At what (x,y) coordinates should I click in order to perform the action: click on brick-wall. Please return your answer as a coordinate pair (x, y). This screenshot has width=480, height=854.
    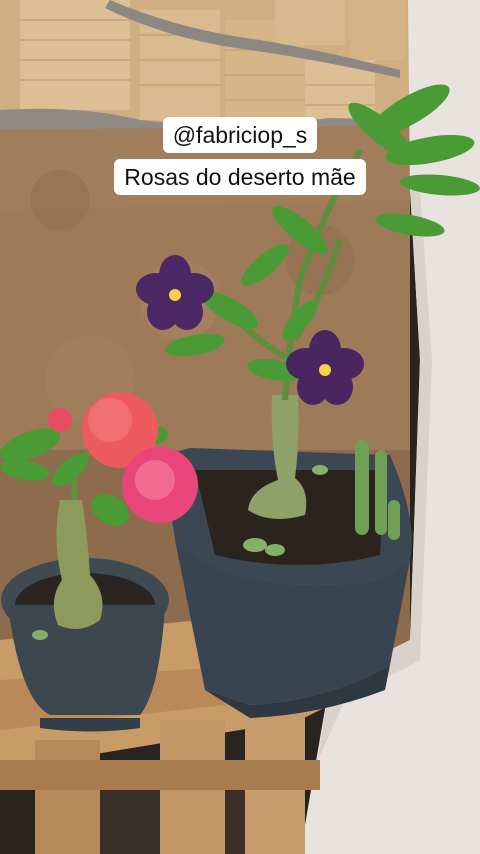
    Looking at the image, I should click on (205, 67).